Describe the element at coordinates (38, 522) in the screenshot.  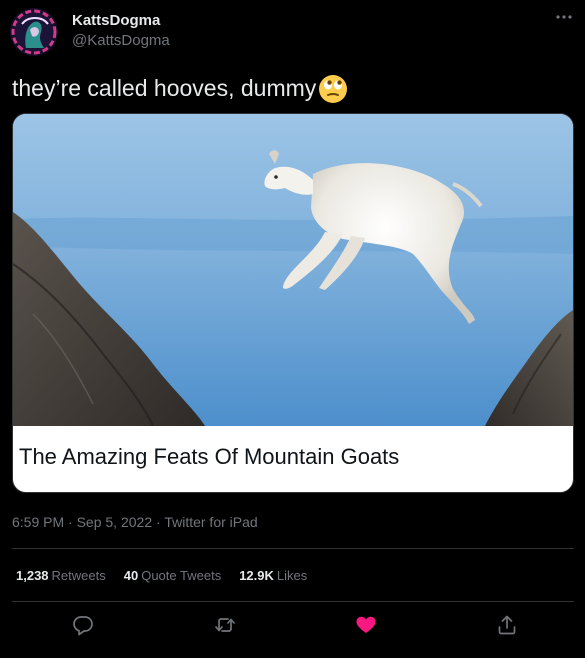
I see `tweet-time: 6:59 PM` at that location.